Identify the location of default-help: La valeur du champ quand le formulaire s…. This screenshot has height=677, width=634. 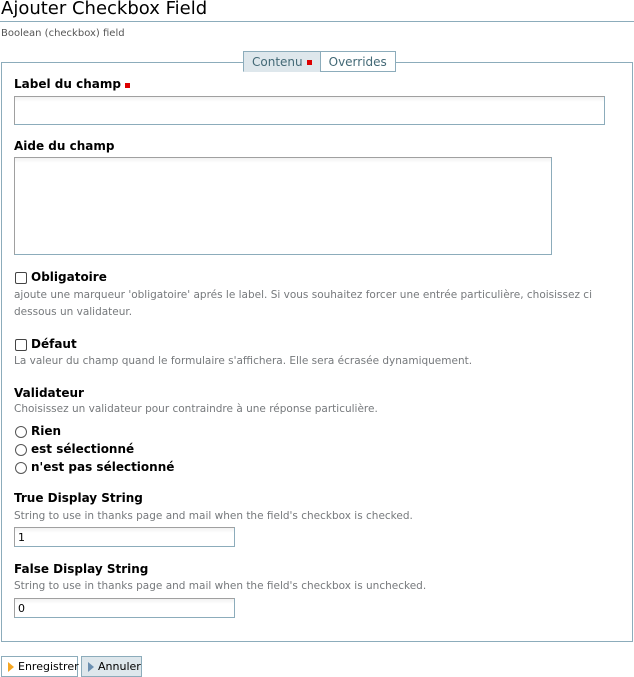
(243, 361).